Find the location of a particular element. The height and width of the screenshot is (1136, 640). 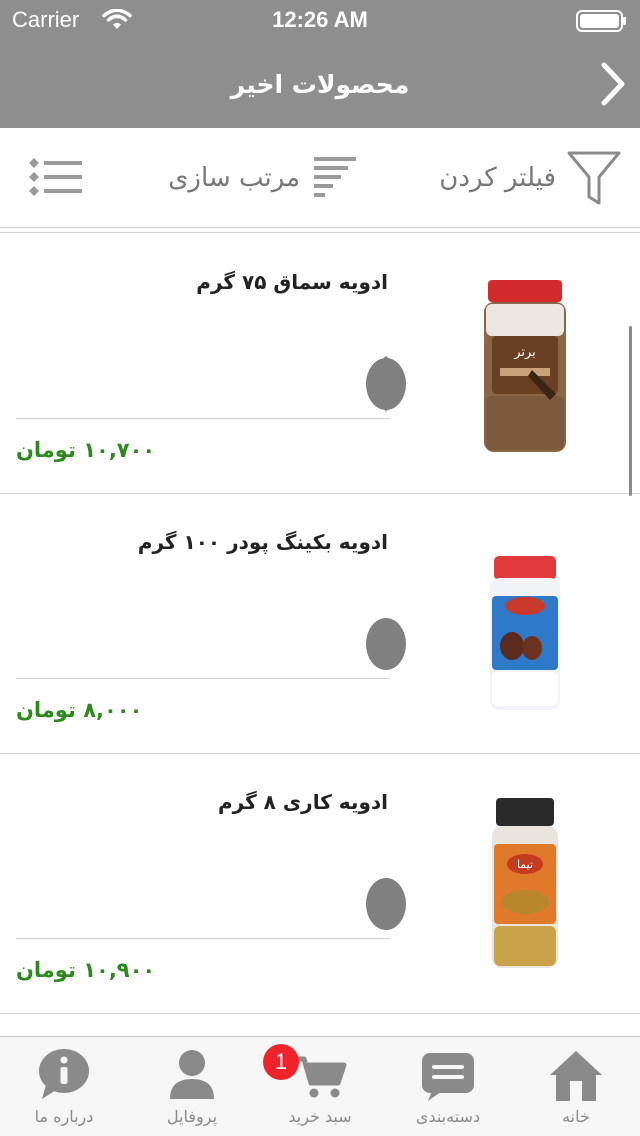

svg-text: تیما is located at coordinates (525, 864).